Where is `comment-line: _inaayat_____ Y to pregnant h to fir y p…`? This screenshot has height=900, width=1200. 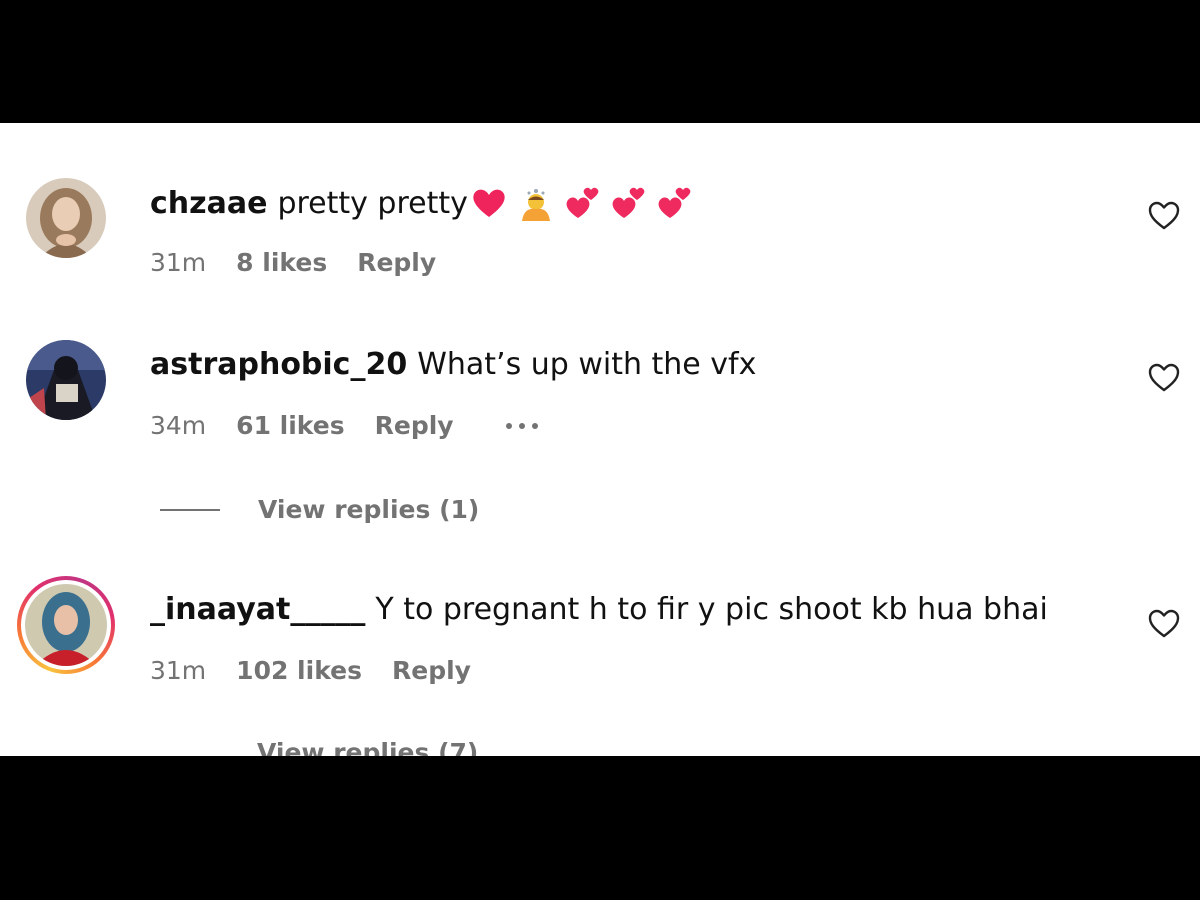 comment-line: _inaayat_____ Y to pregnant h to fir y p… is located at coordinates (599, 609).